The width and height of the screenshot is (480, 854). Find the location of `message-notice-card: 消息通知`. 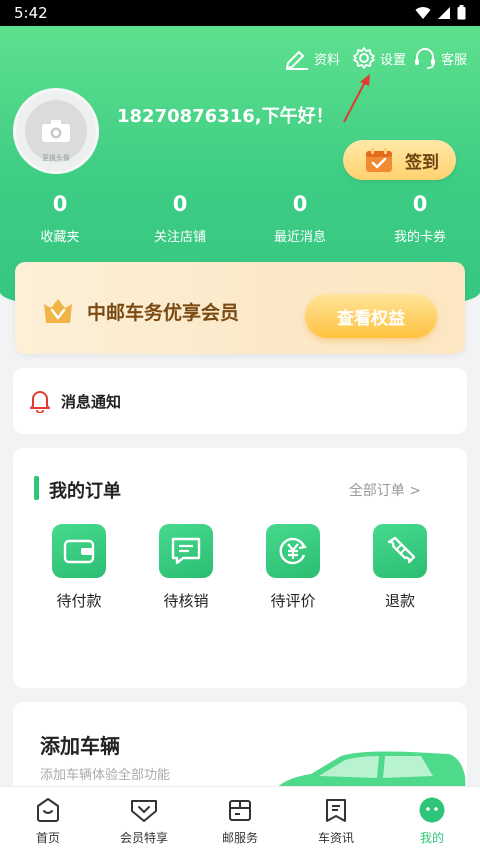

message-notice-card: 消息通知 is located at coordinates (240, 401).